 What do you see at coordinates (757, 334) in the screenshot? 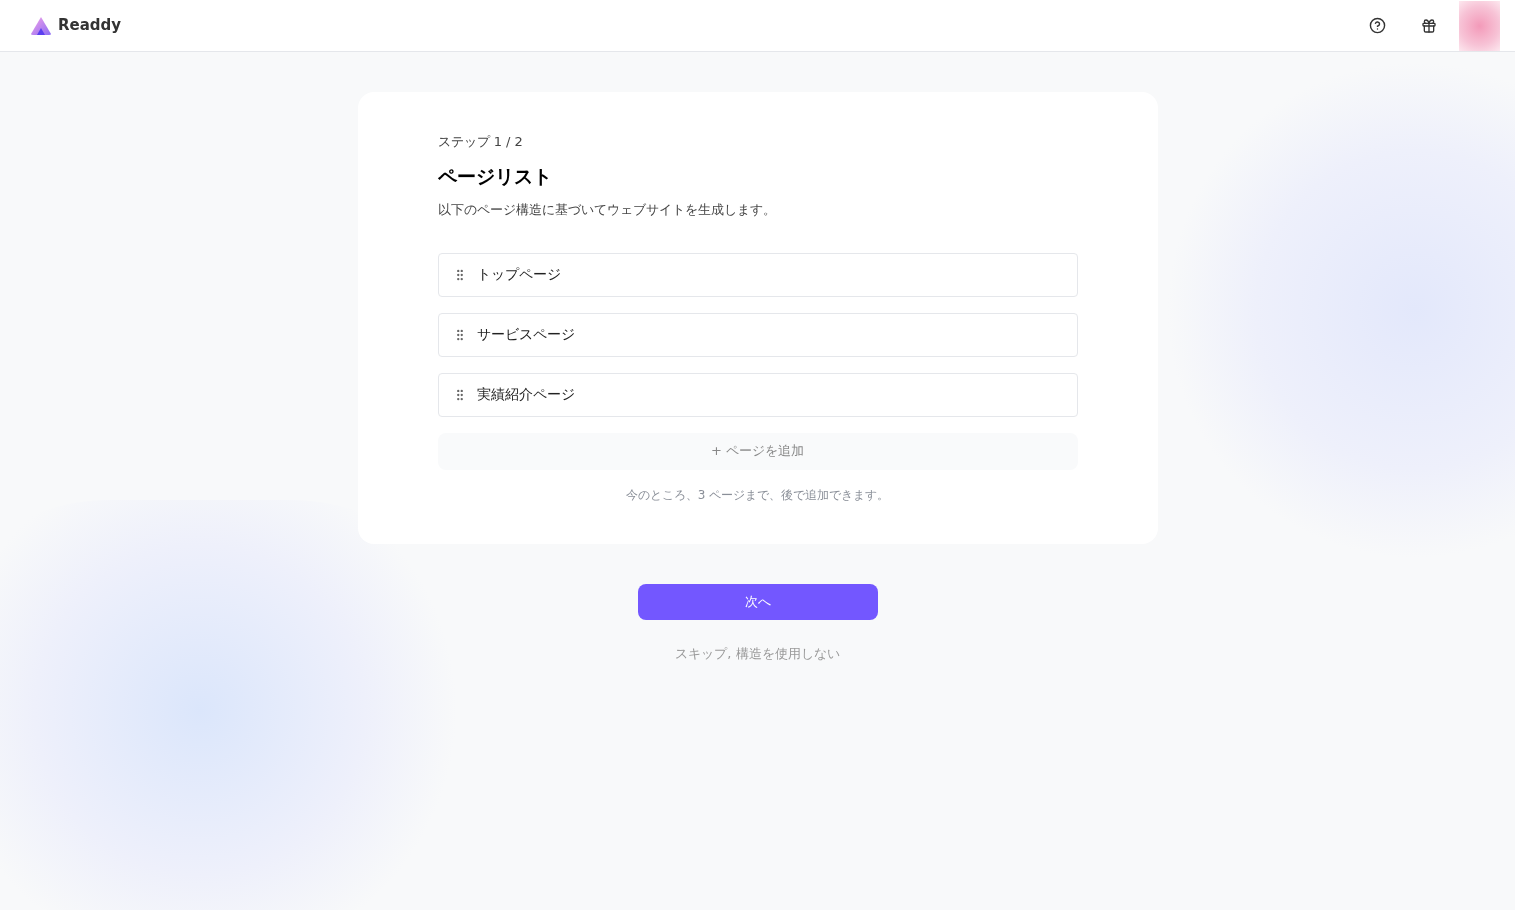
I see `page-item: サービスページ` at bounding box center [757, 334].